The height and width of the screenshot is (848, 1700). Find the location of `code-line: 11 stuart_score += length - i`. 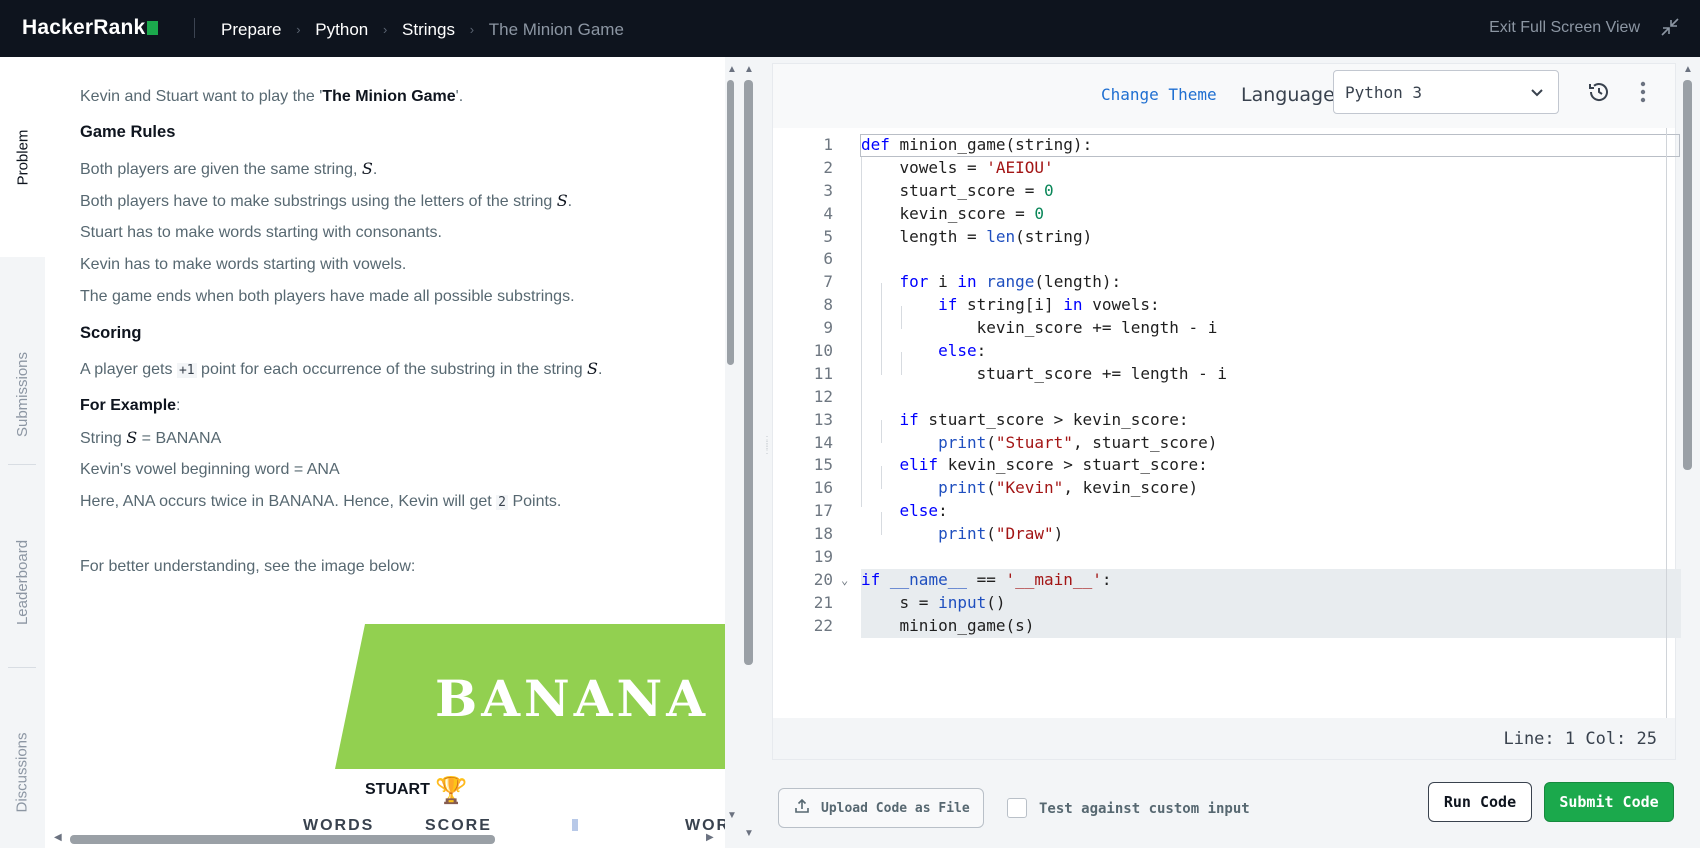

code-line: 11 stuart_score += length - i is located at coordinates (1020, 373).